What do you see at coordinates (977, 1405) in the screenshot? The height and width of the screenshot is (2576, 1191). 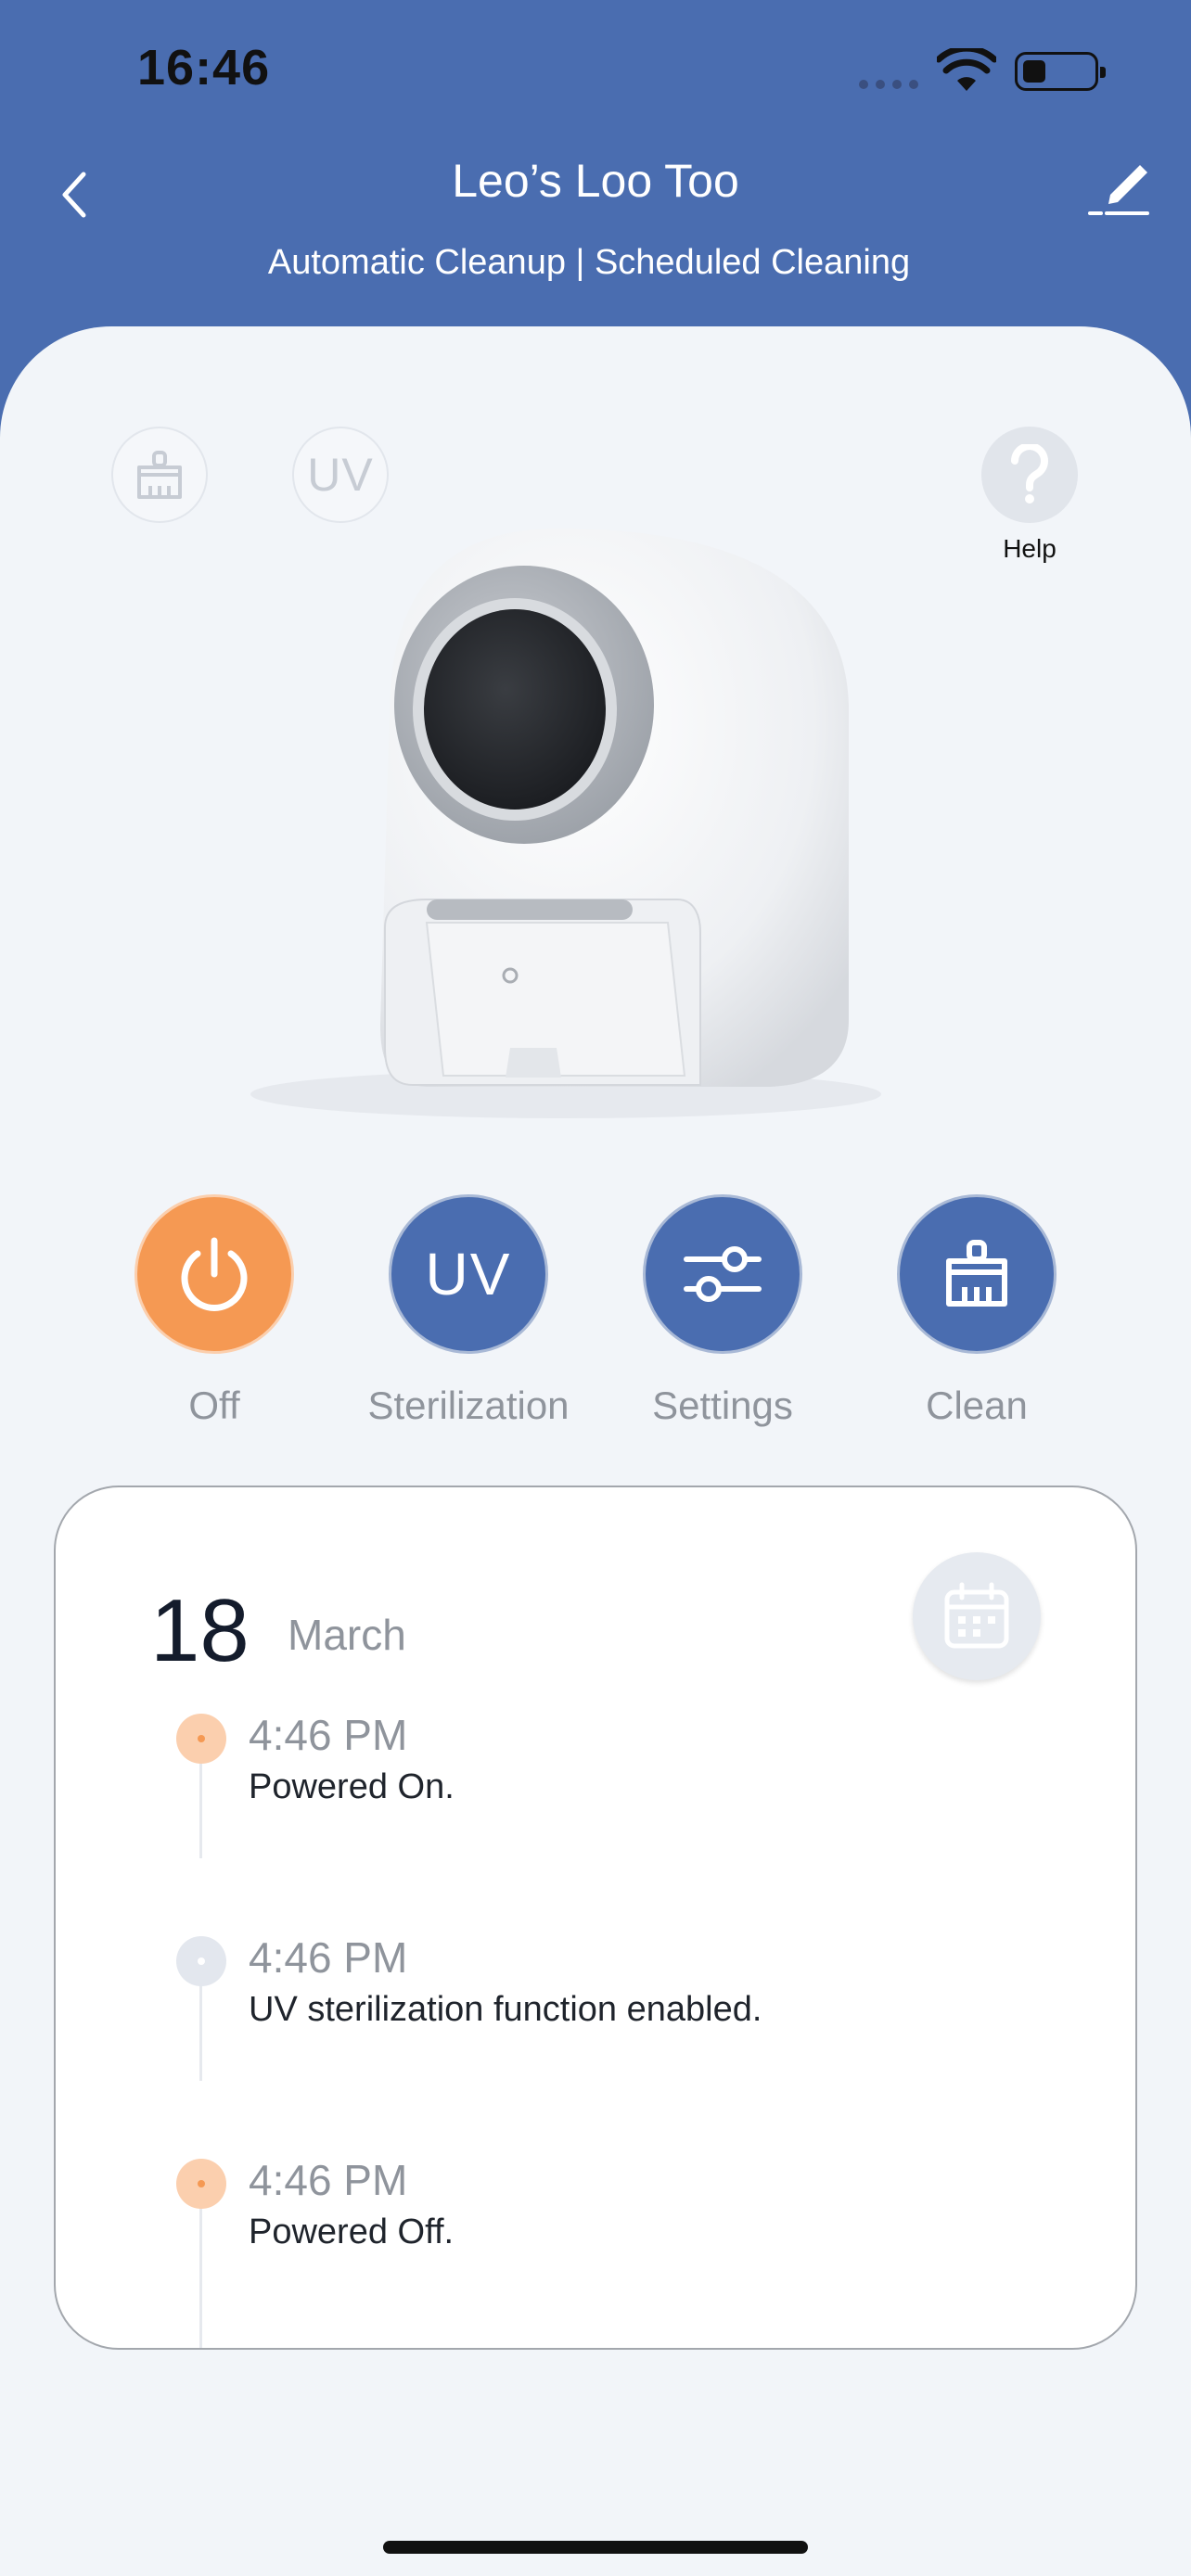 I see `action-label-clean: Clean` at bounding box center [977, 1405].